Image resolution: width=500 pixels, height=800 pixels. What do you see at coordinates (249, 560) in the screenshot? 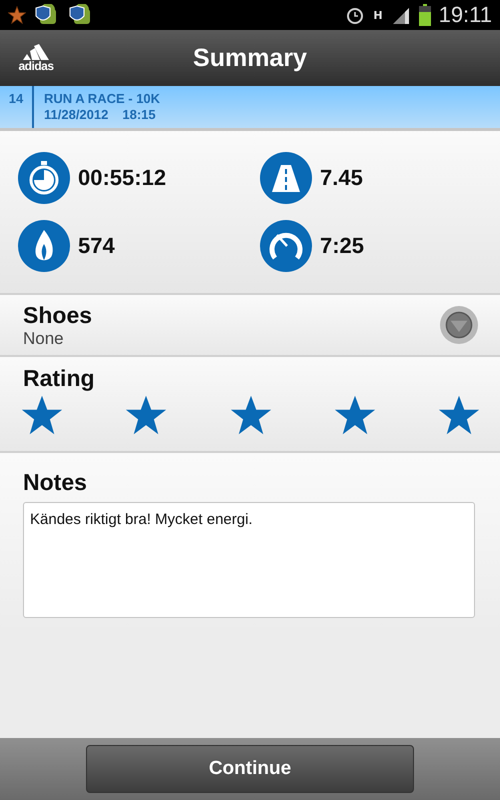
I see `notes-field: Kändes riktigt bra! Mycket energi.` at bounding box center [249, 560].